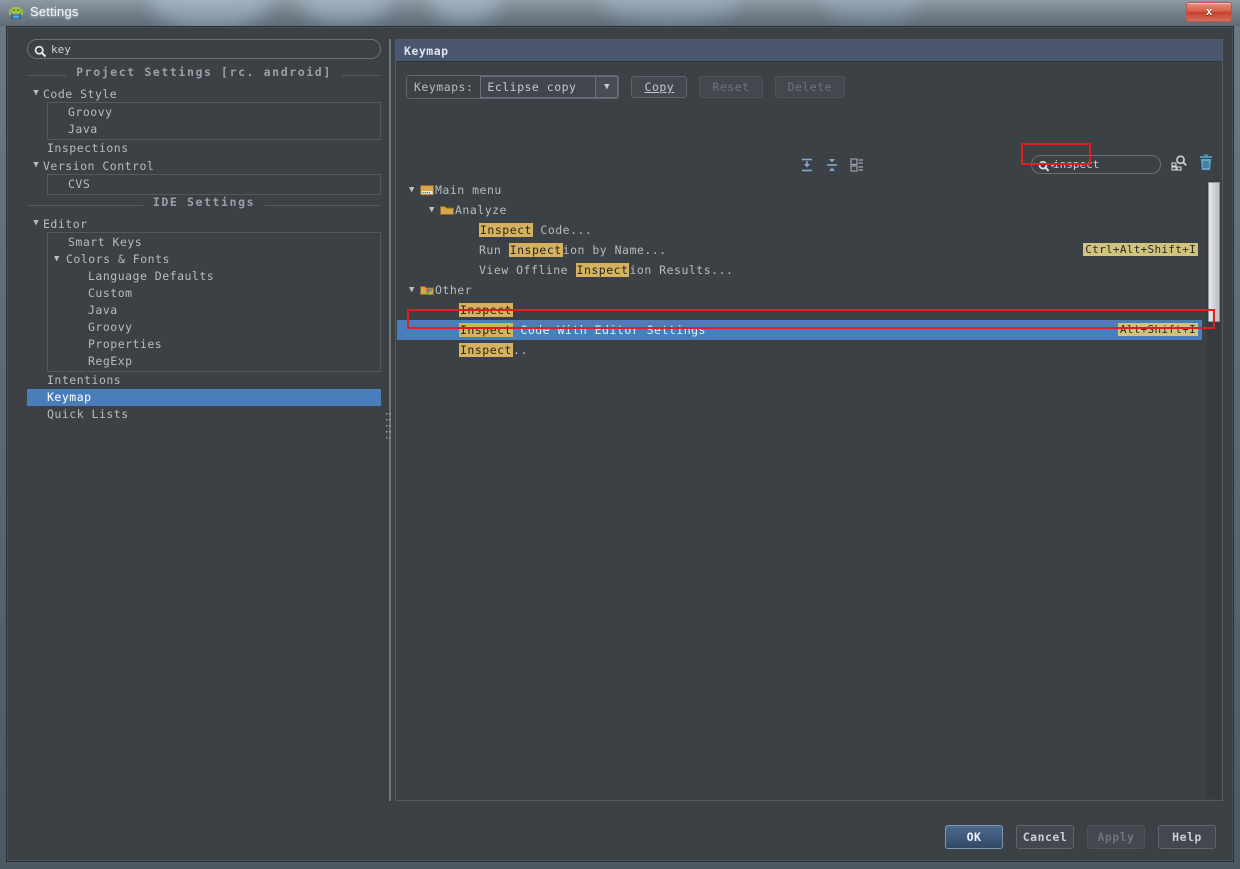 This screenshot has height=869, width=1240. I want to click on scrollbar-thumb, so click(1214, 252).